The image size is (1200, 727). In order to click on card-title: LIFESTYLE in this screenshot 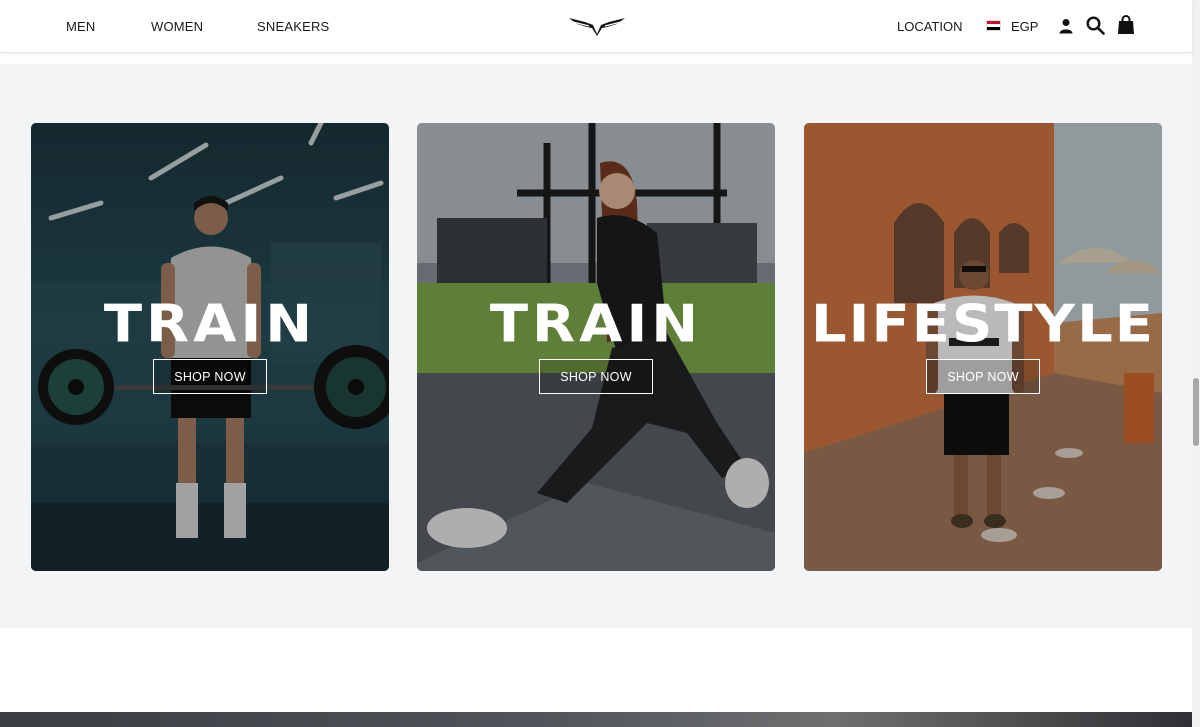, I will do `click(983, 324)`.